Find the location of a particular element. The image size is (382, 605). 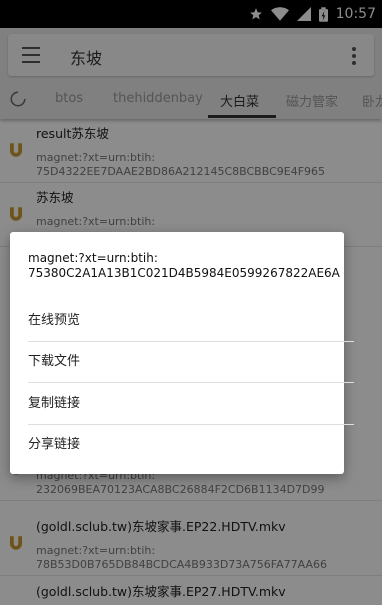

divider is located at coordinates (191, 382).